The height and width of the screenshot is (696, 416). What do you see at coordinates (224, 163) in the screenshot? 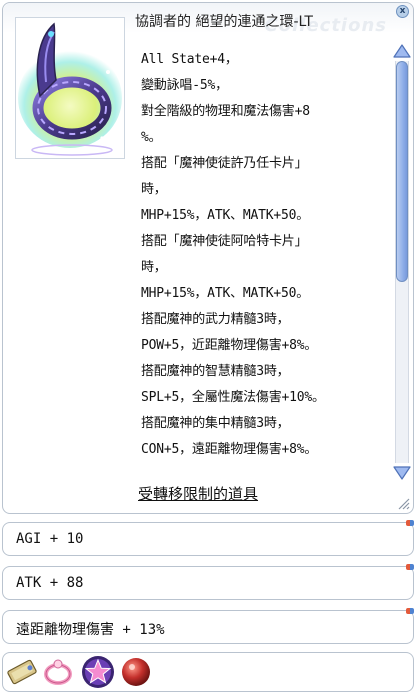
I see `description-line: 搭配「魔神使徒許乃任卡片」` at bounding box center [224, 163].